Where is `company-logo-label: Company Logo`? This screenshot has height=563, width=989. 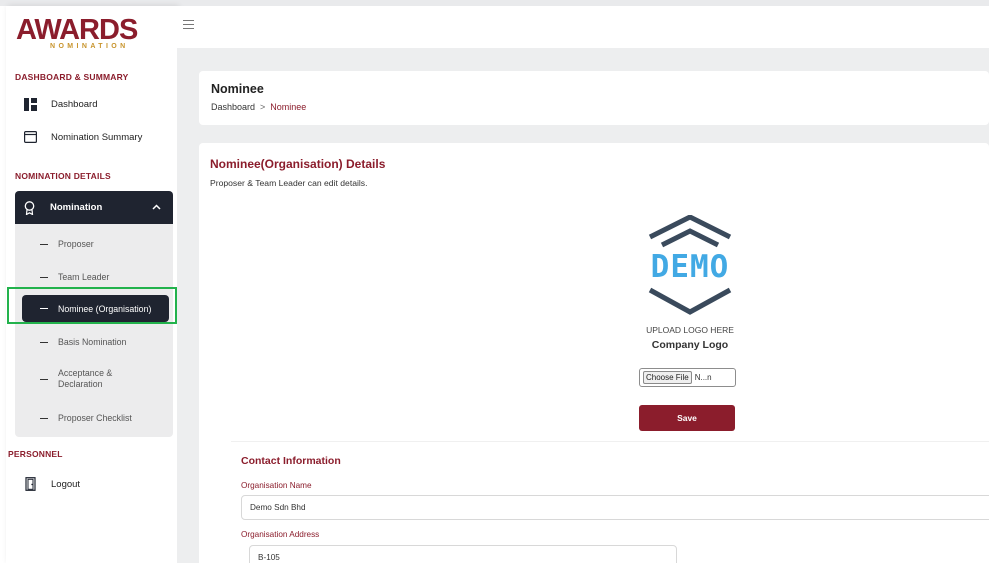
company-logo-label: Company Logo is located at coordinates (690, 345).